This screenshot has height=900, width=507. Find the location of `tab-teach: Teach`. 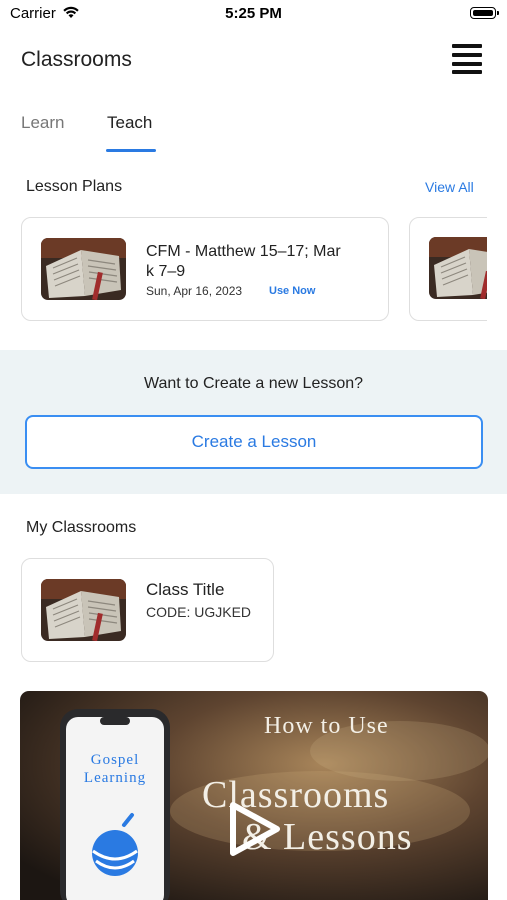

tab-teach: Teach is located at coordinates (129, 123).